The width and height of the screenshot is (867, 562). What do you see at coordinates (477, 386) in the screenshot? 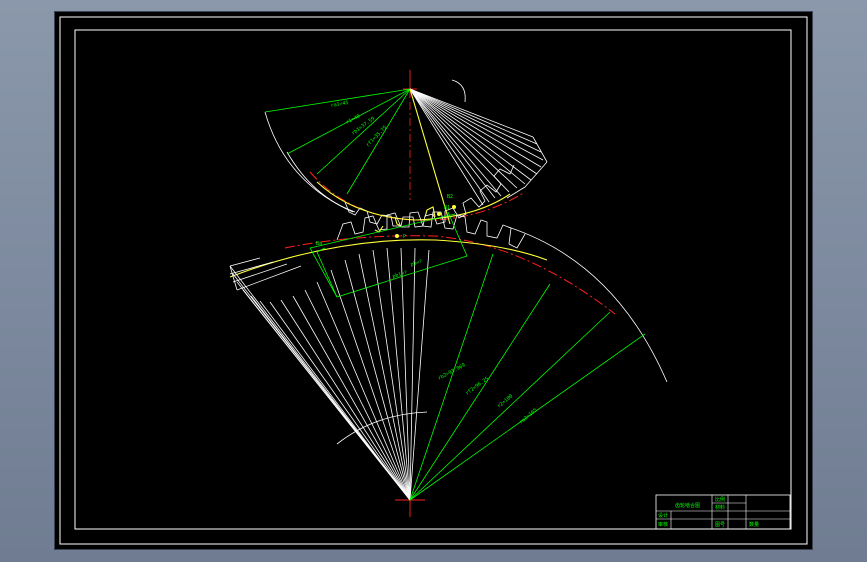
I see `dim-label-rf2: rf2=96.25` at bounding box center [477, 386].